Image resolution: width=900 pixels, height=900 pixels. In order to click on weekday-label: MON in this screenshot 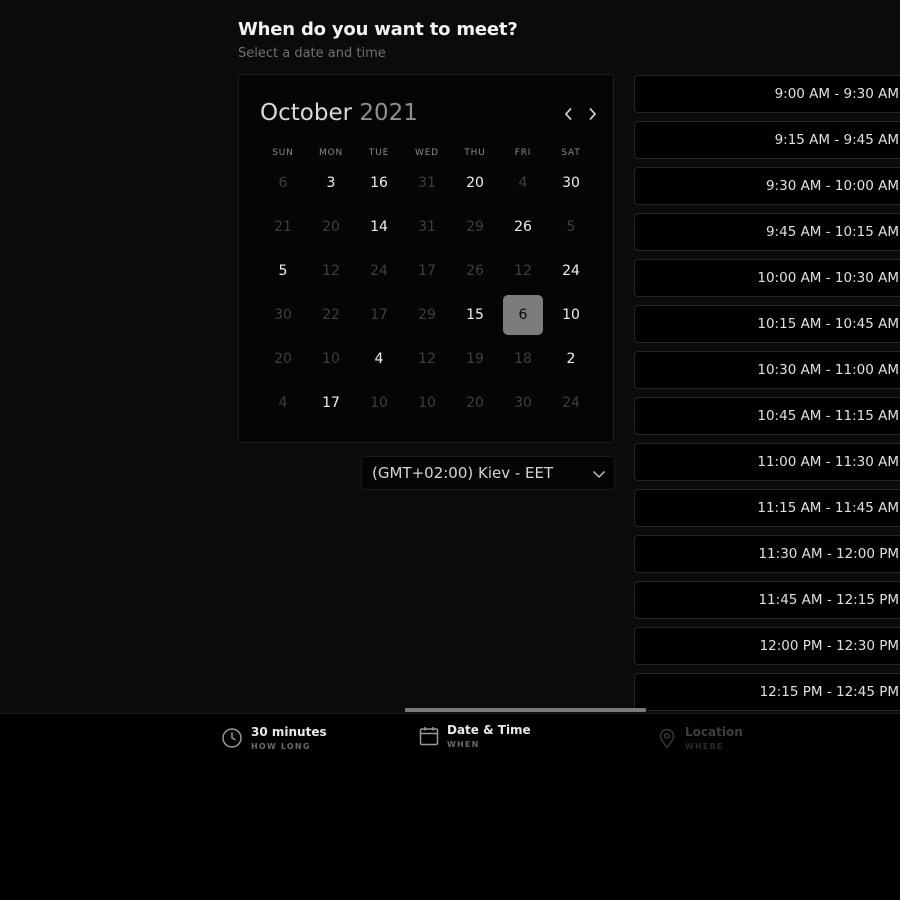, I will do `click(331, 153)`.